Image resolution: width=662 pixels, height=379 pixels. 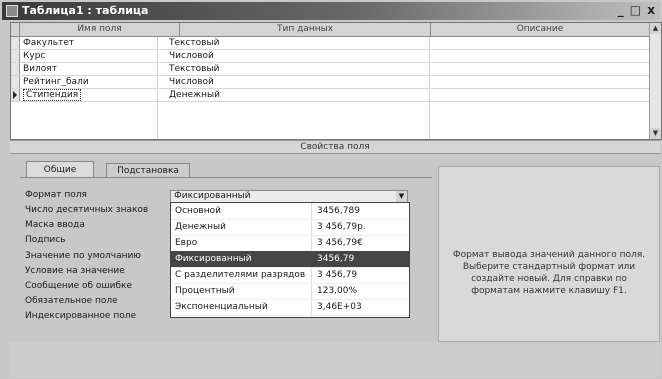 What do you see at coordinates (240, 275) in the screenshot?
I see `format-option-name: С разделителями разрядов` at bounding box center [240, 275].